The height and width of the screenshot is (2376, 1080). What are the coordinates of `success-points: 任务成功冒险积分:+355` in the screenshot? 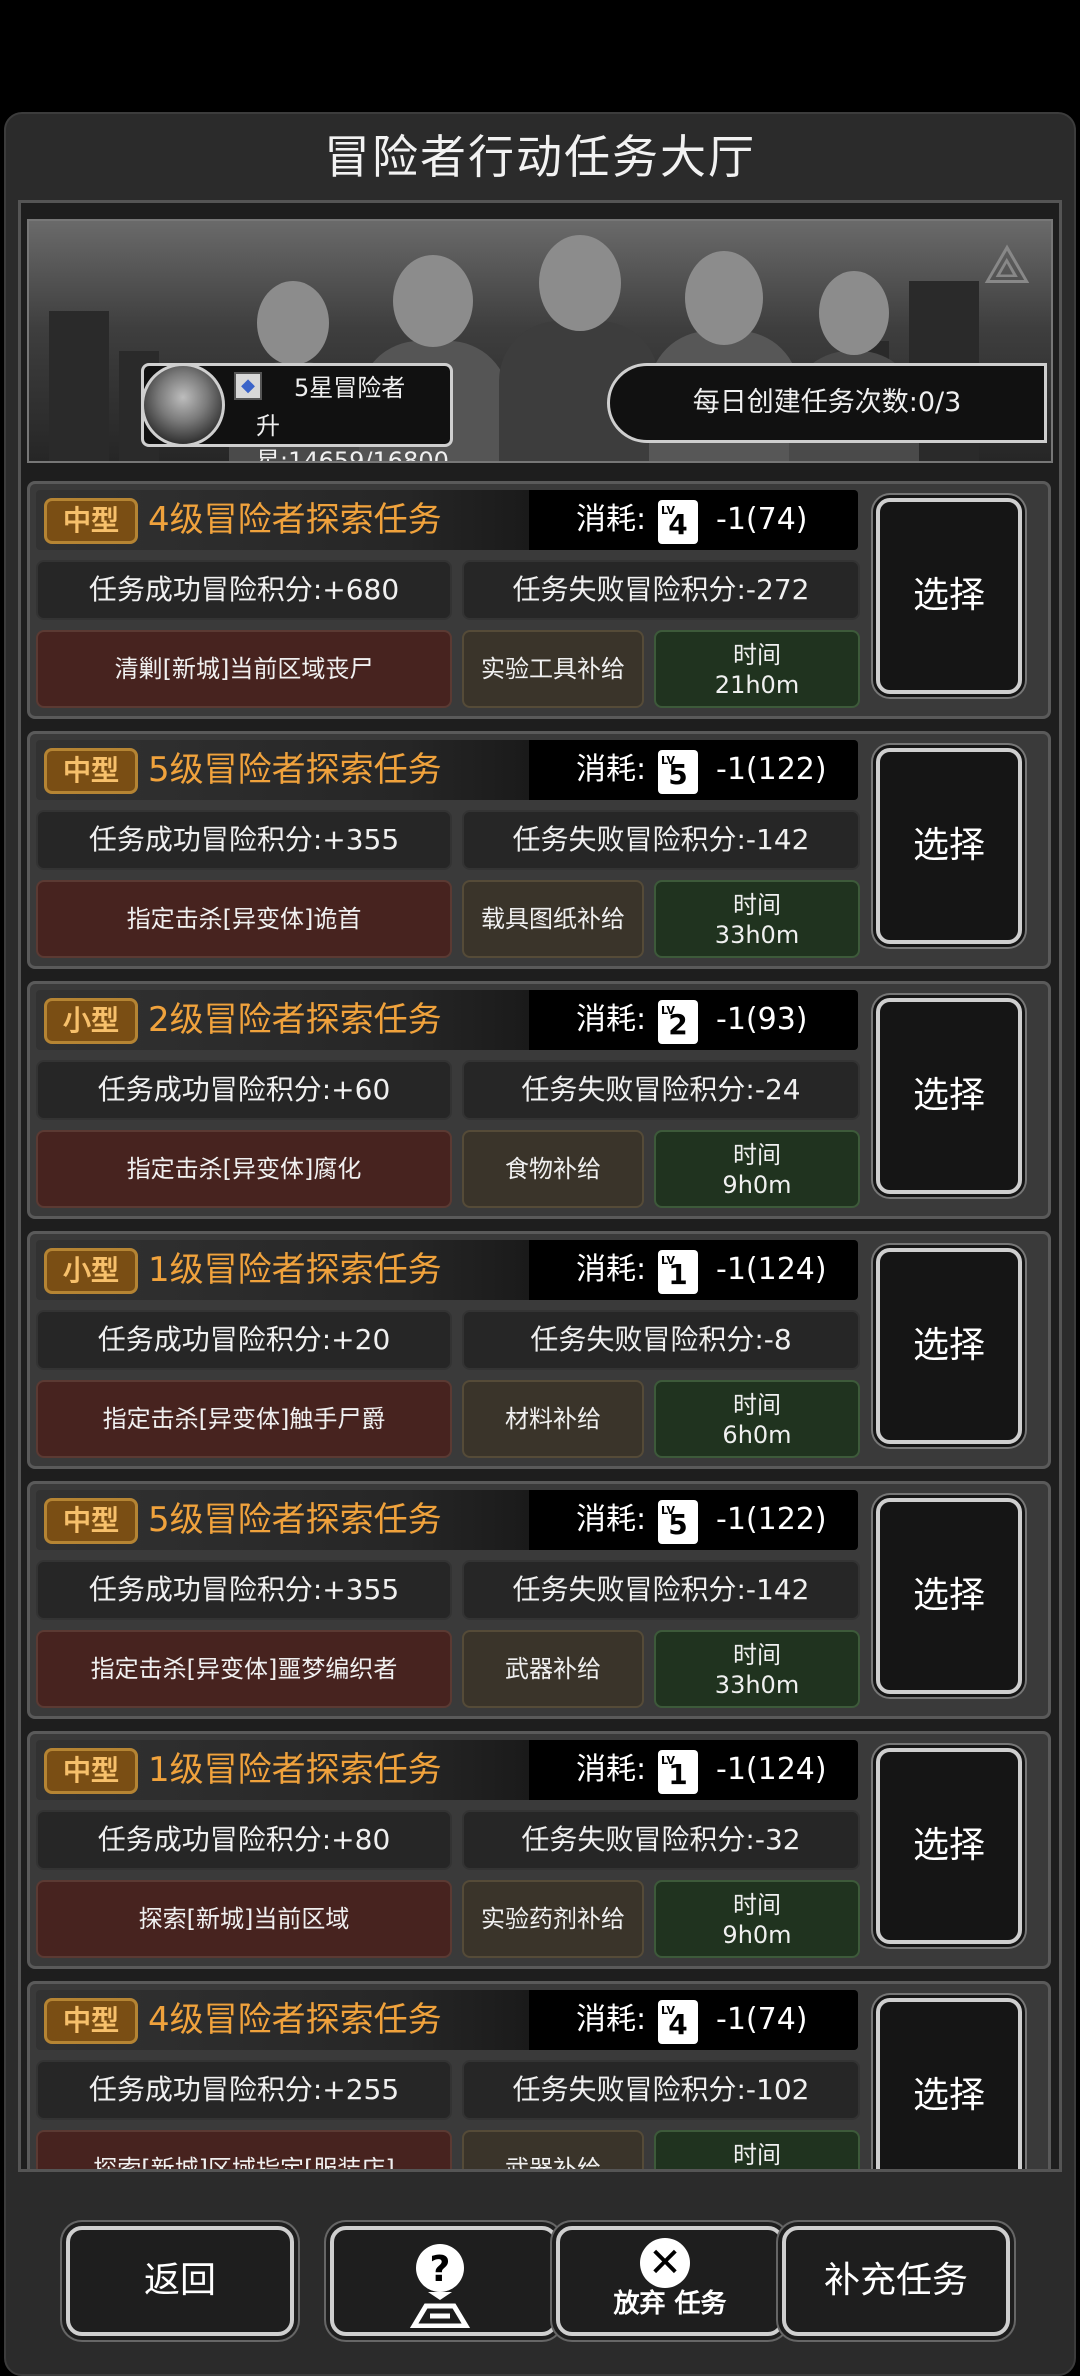 It's located at (244, 1590).